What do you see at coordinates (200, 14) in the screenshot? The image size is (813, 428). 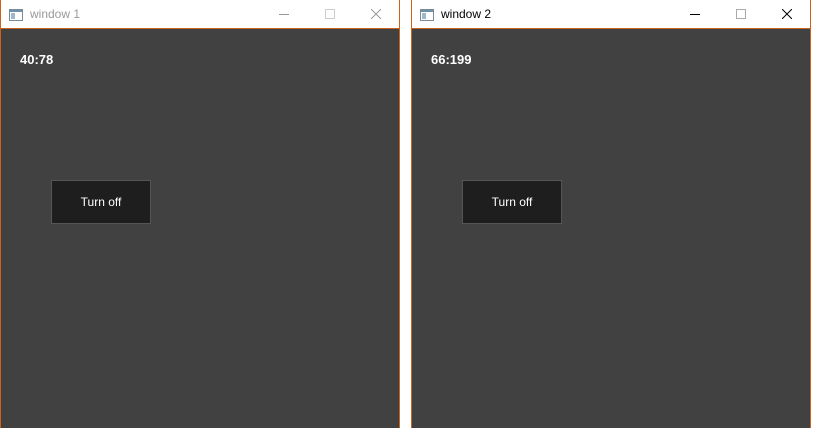 I see `title-bar: window 1` at bounding box center [200, 14].